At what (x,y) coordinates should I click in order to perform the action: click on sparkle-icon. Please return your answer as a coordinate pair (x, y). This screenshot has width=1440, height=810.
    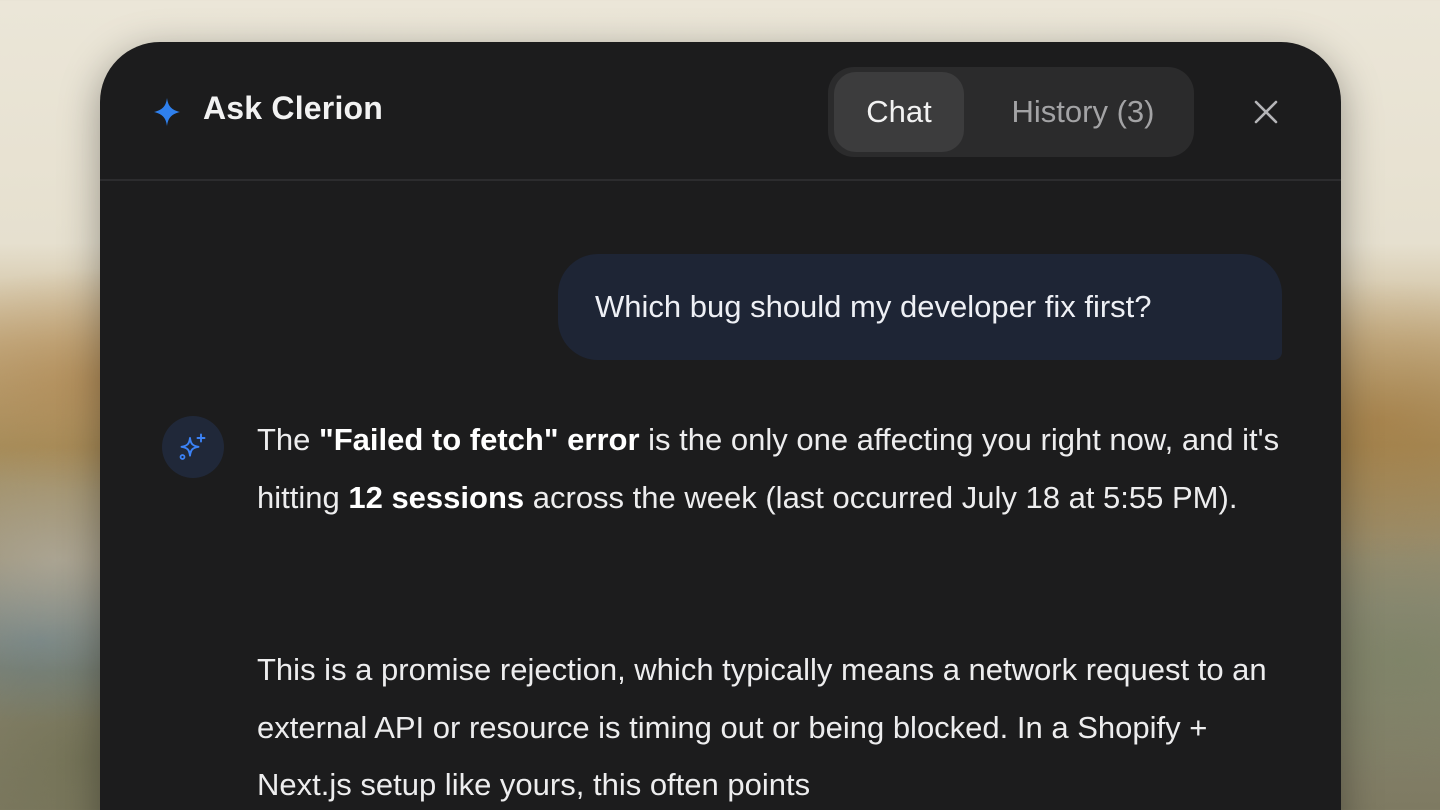
    Looking at the image, I should click on (167, 112).